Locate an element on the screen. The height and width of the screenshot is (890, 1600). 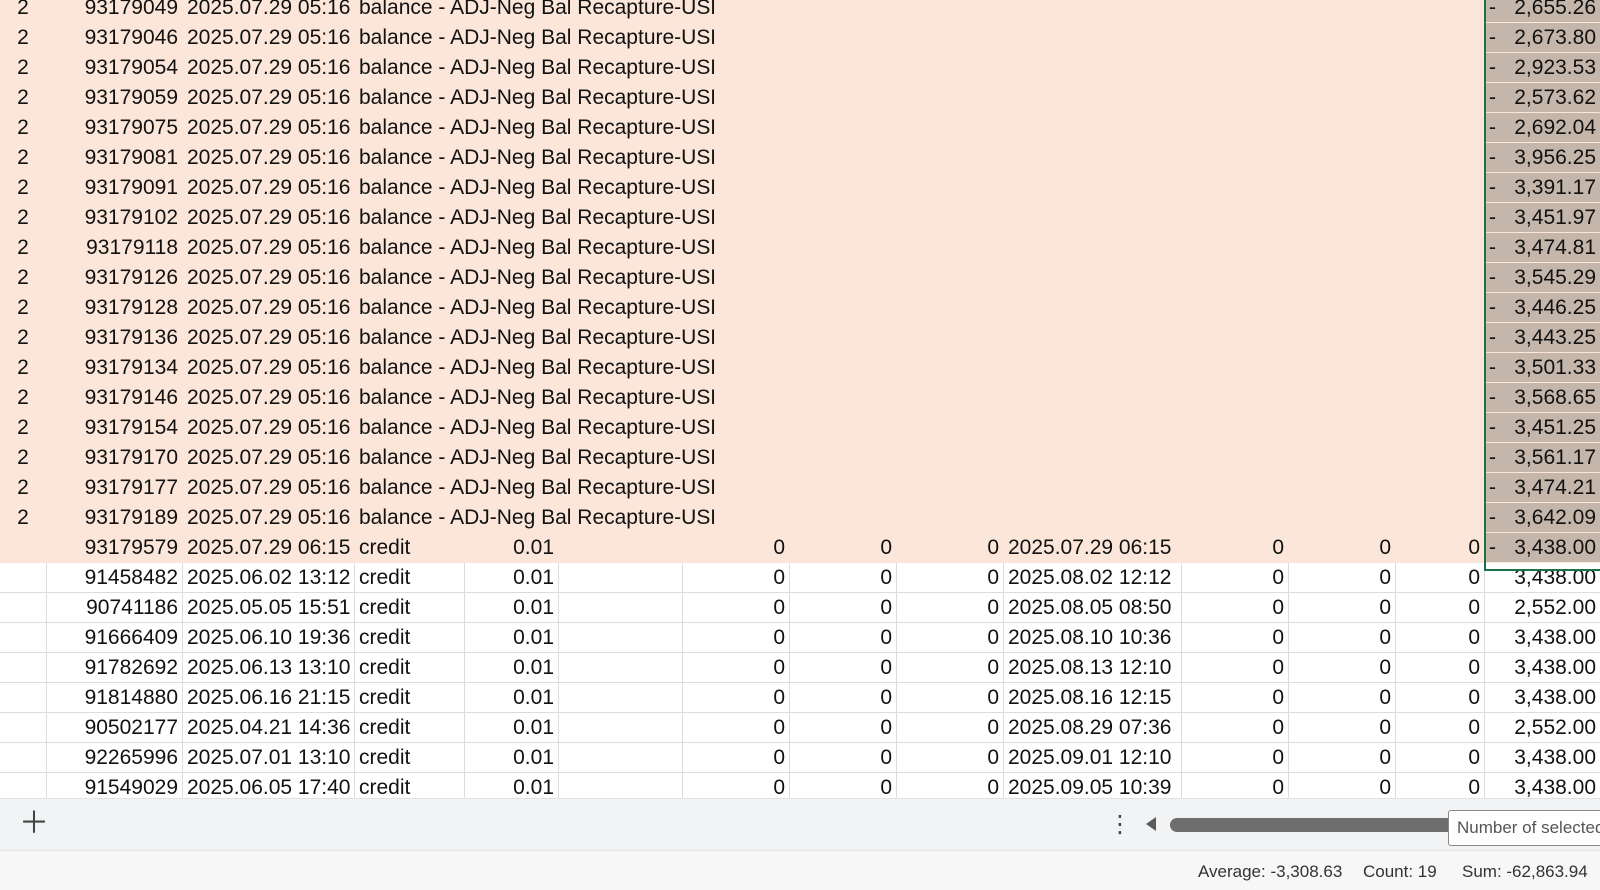
cell-amount: 3,956.25 is located at coordinates (1553, 157).